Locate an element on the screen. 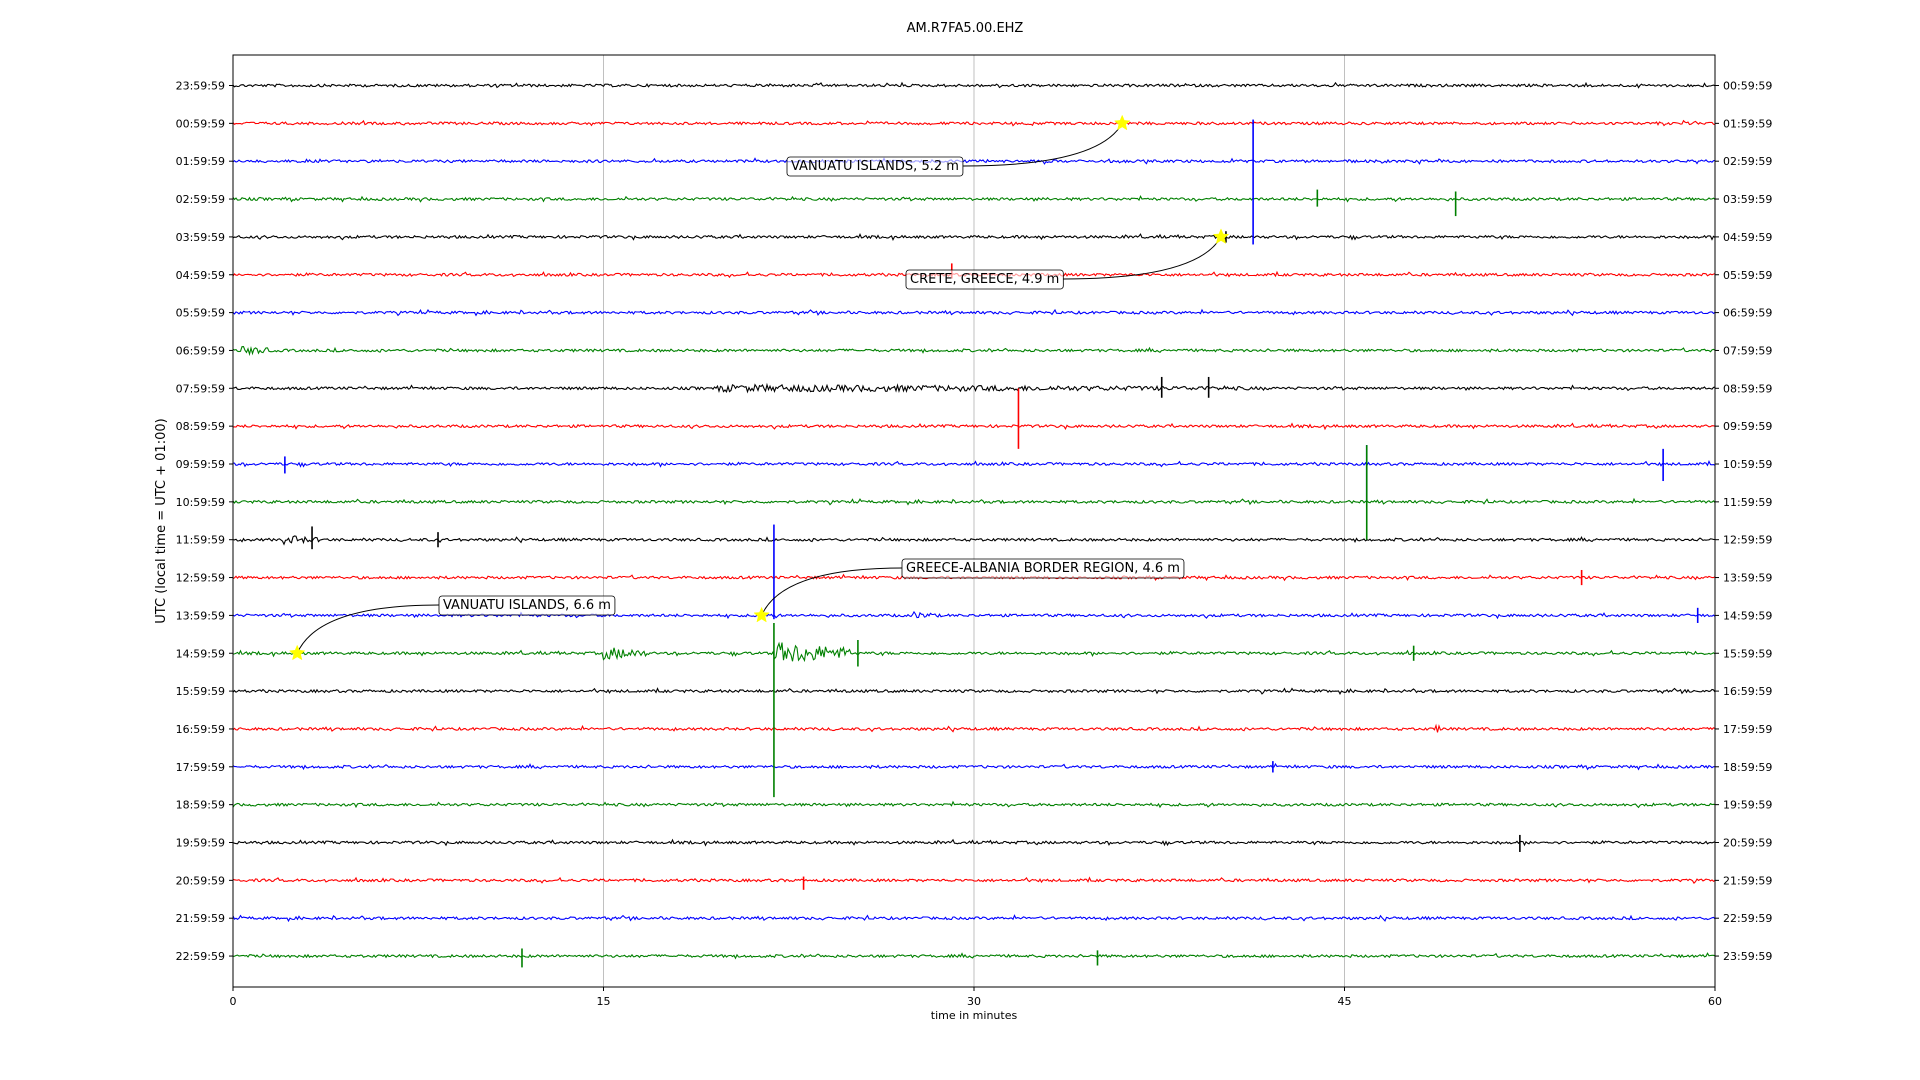  left-time-label: 09:59:59 is located at coordinates (200, 464).